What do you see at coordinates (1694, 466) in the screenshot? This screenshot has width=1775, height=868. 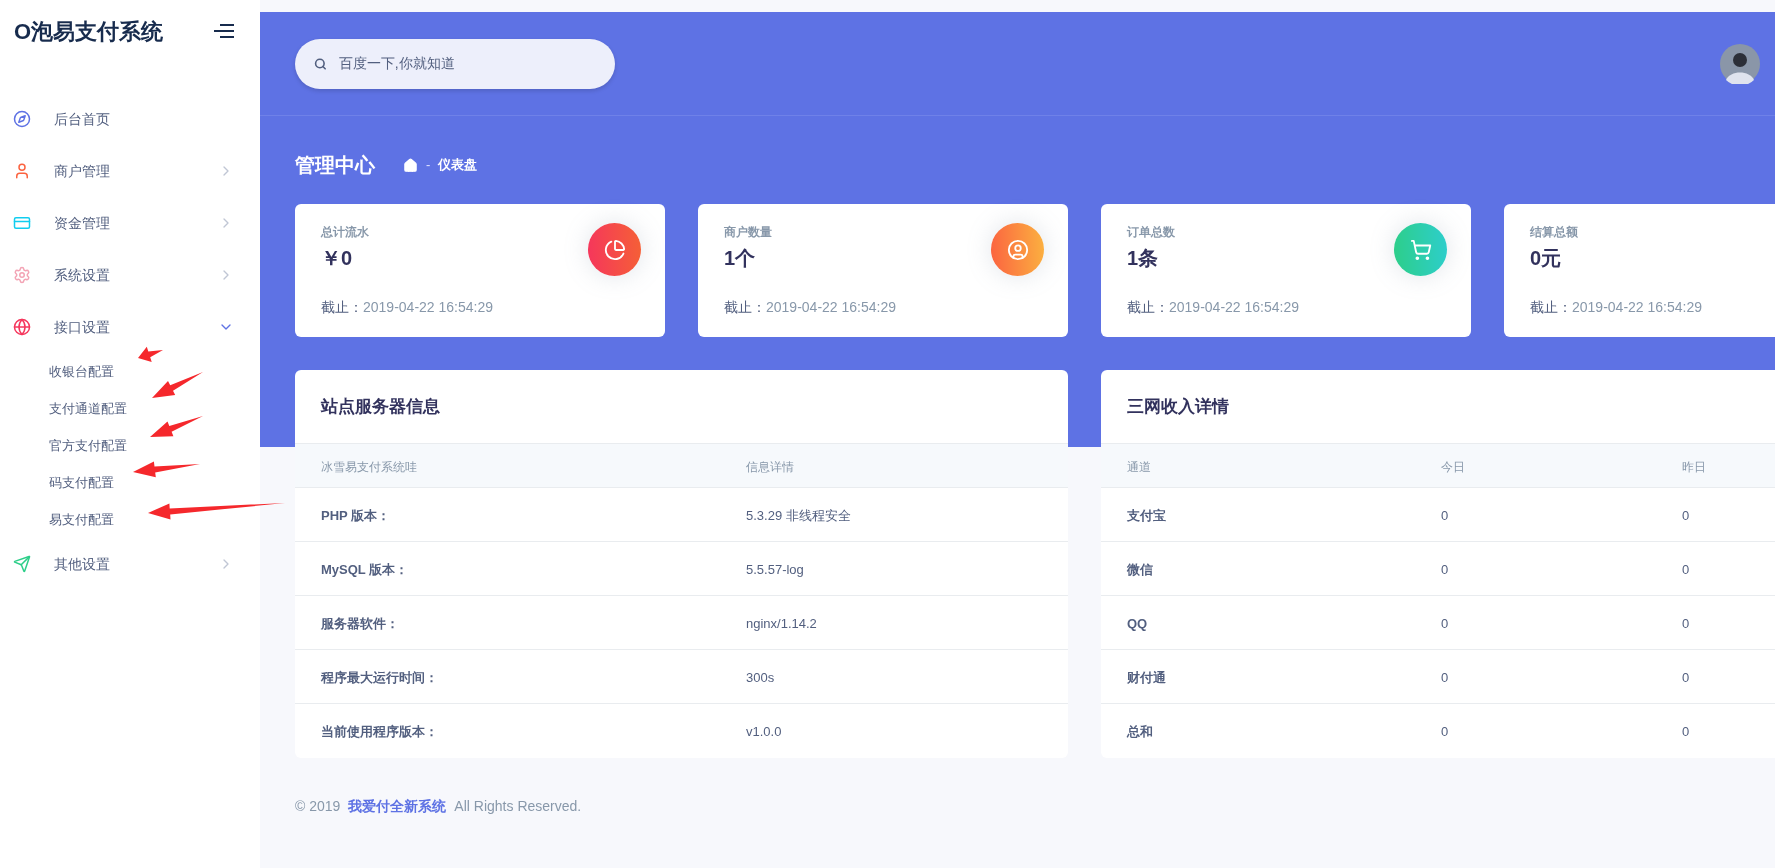 I see `column-header: 昨日` at bounding box center [1694, 466].